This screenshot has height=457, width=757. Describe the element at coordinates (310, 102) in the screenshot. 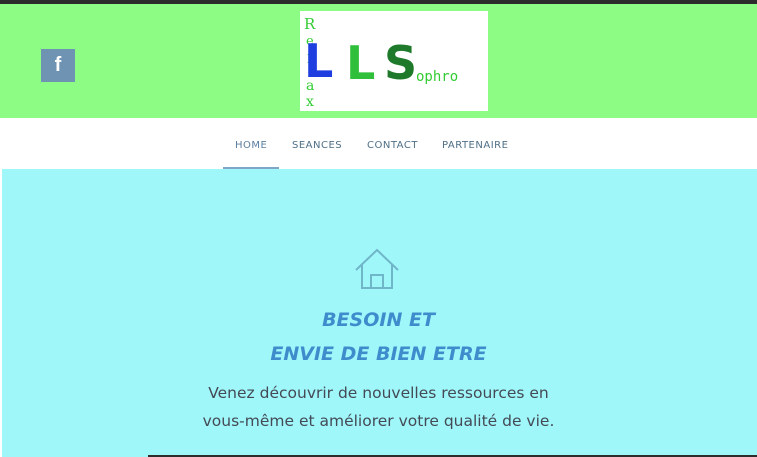

I see `logo-letter-x: x` at that location.